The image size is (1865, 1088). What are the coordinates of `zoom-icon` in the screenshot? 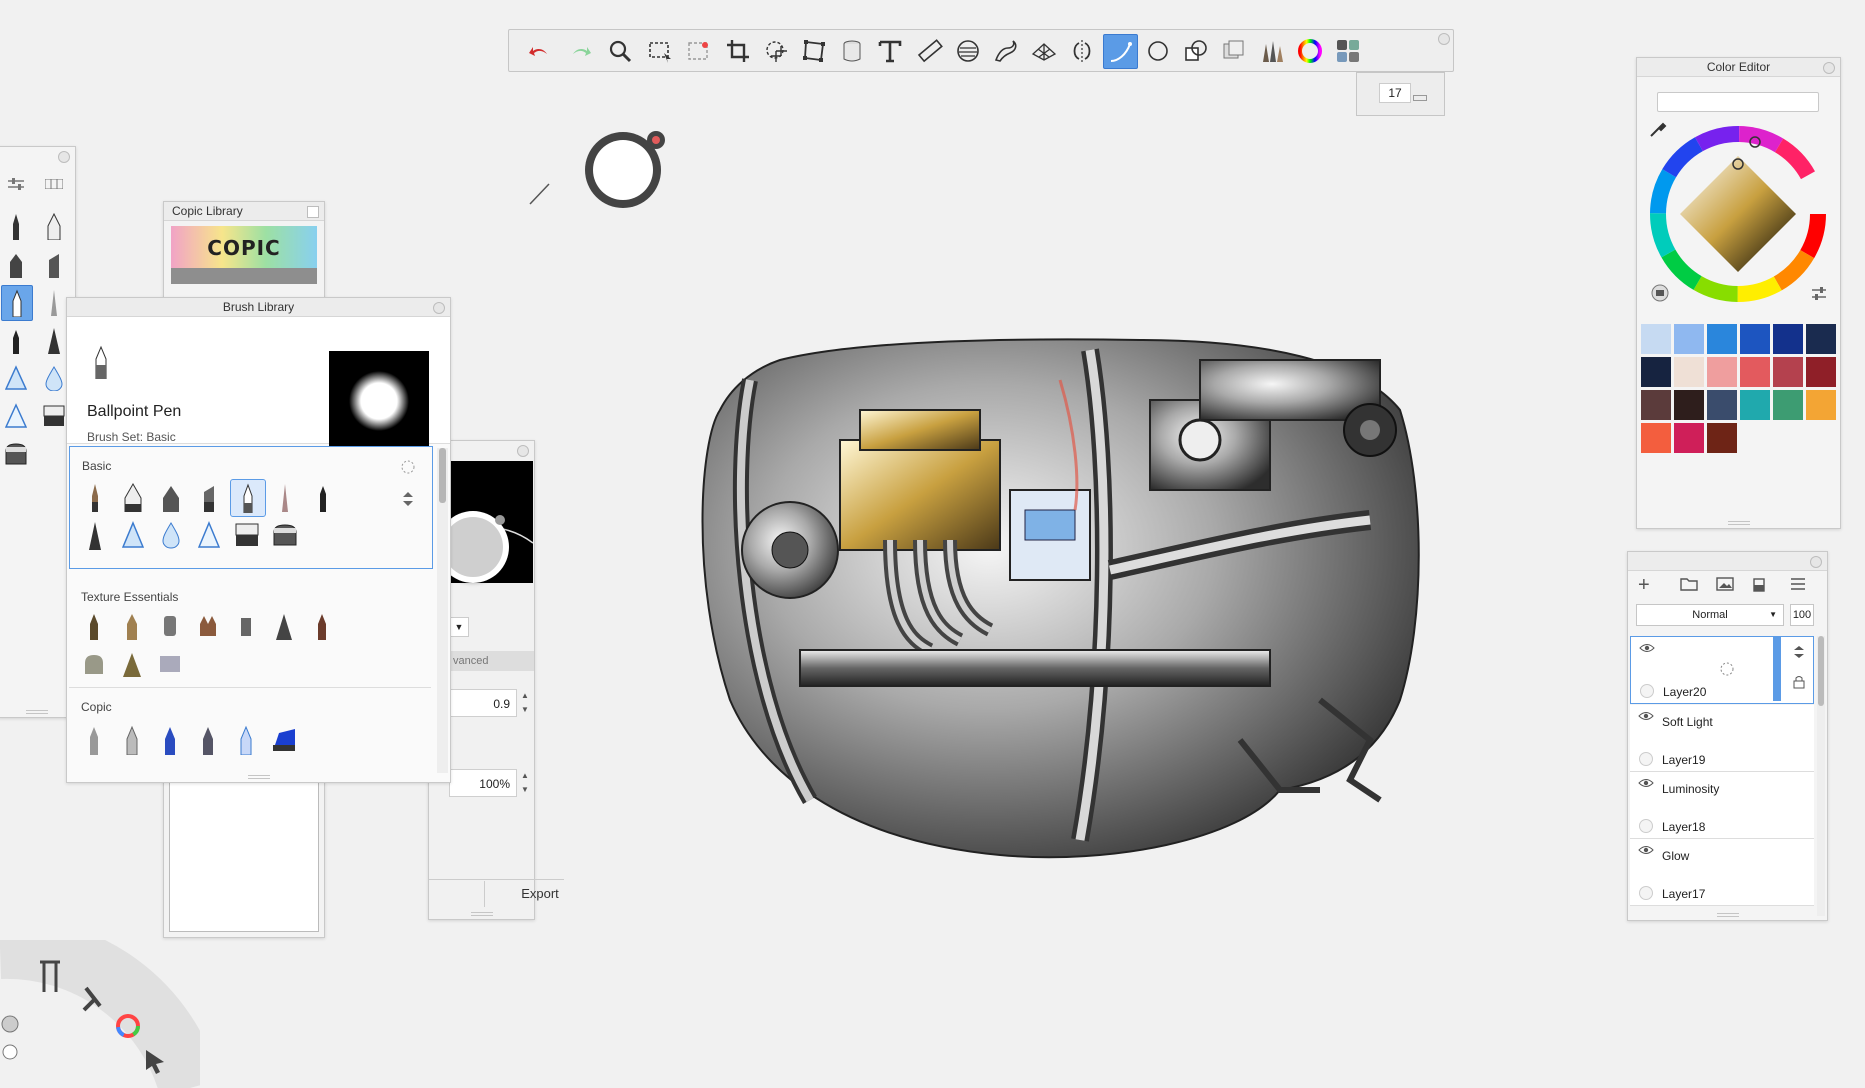 It's located at (619, 50).